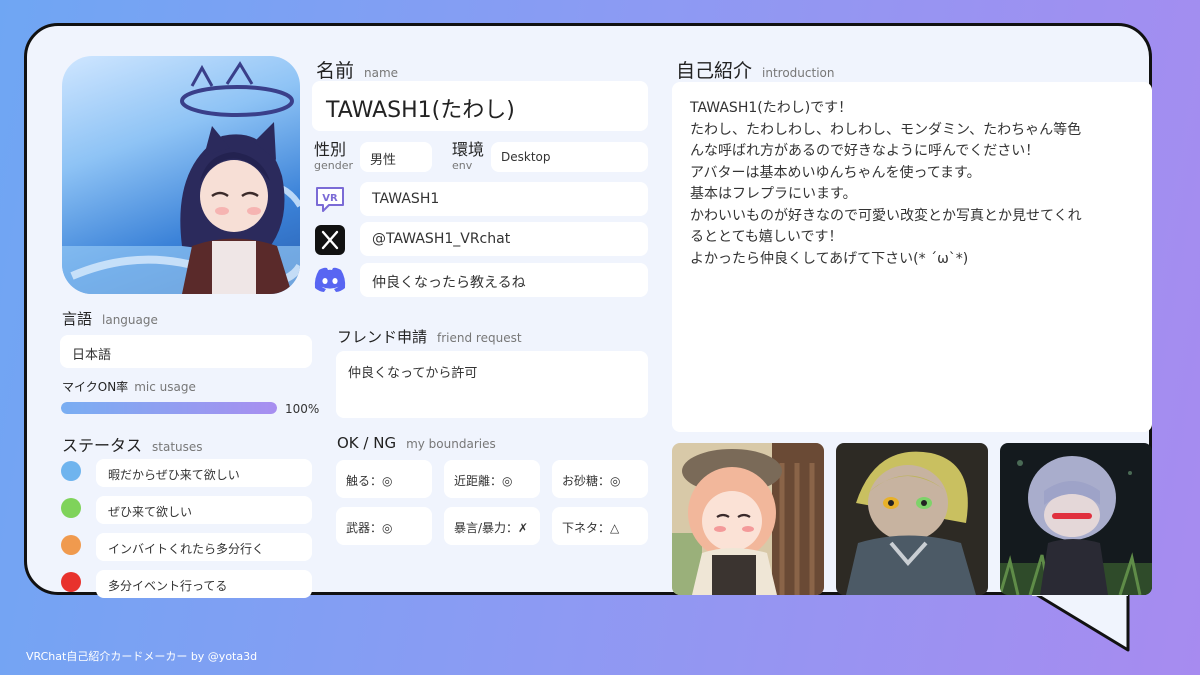 The width and height of the screenshot is (1200, 675). I want to click on svg-text: VR, so click(330, 198).